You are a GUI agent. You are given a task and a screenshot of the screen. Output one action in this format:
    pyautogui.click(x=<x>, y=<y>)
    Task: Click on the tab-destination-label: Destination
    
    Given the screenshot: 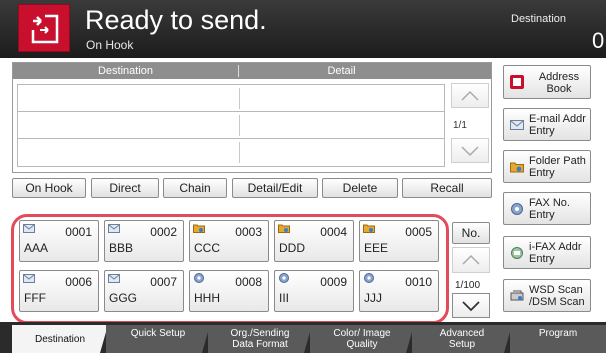 What is the action you would take?
    pyautogui.click(x=60, y=339)
    